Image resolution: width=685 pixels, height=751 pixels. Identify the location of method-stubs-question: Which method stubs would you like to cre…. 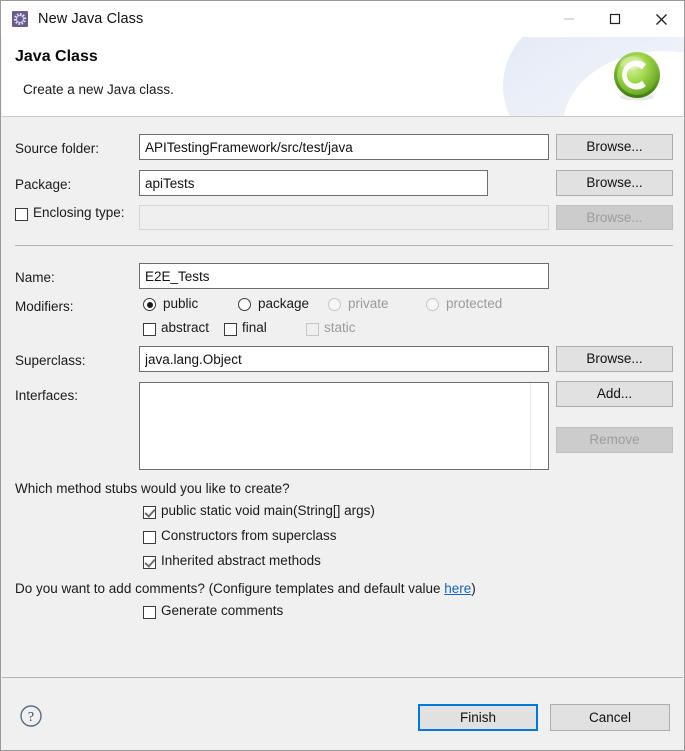
(152, 488).